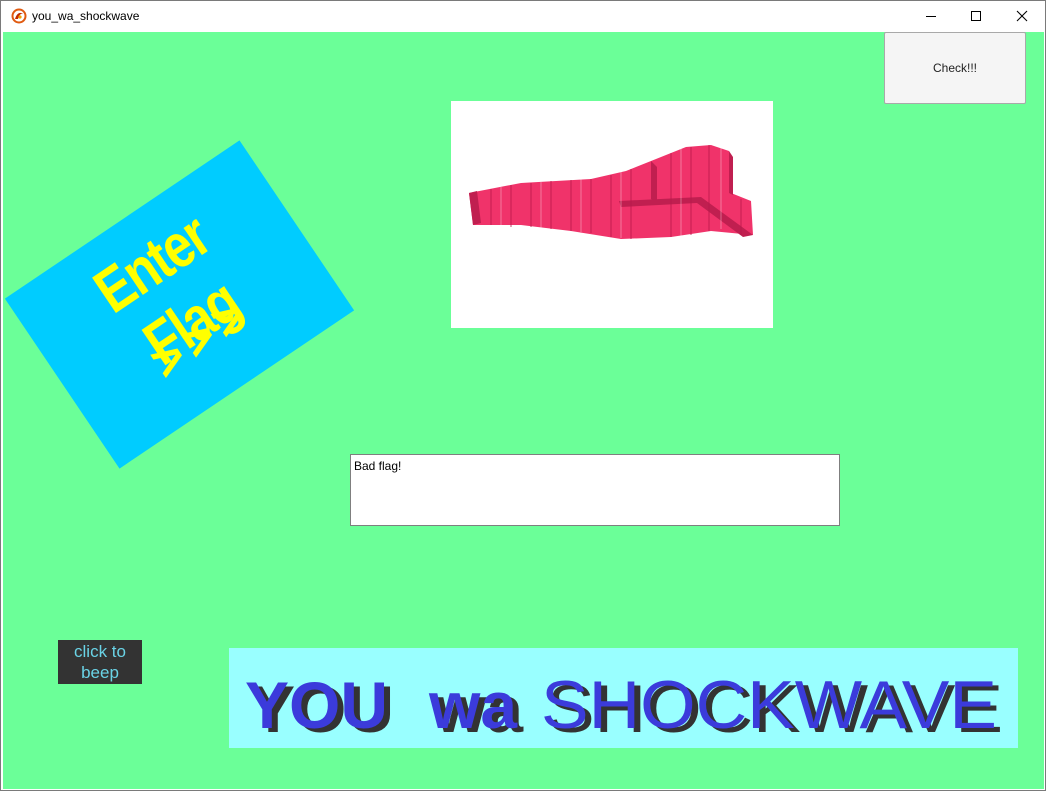 The height and width of the screenshot is (791, 1046). I want to click on banner-3d-text: YOU YOU wa wa SHOCKWAVE SHOCKWAVE, so click(624, 707).